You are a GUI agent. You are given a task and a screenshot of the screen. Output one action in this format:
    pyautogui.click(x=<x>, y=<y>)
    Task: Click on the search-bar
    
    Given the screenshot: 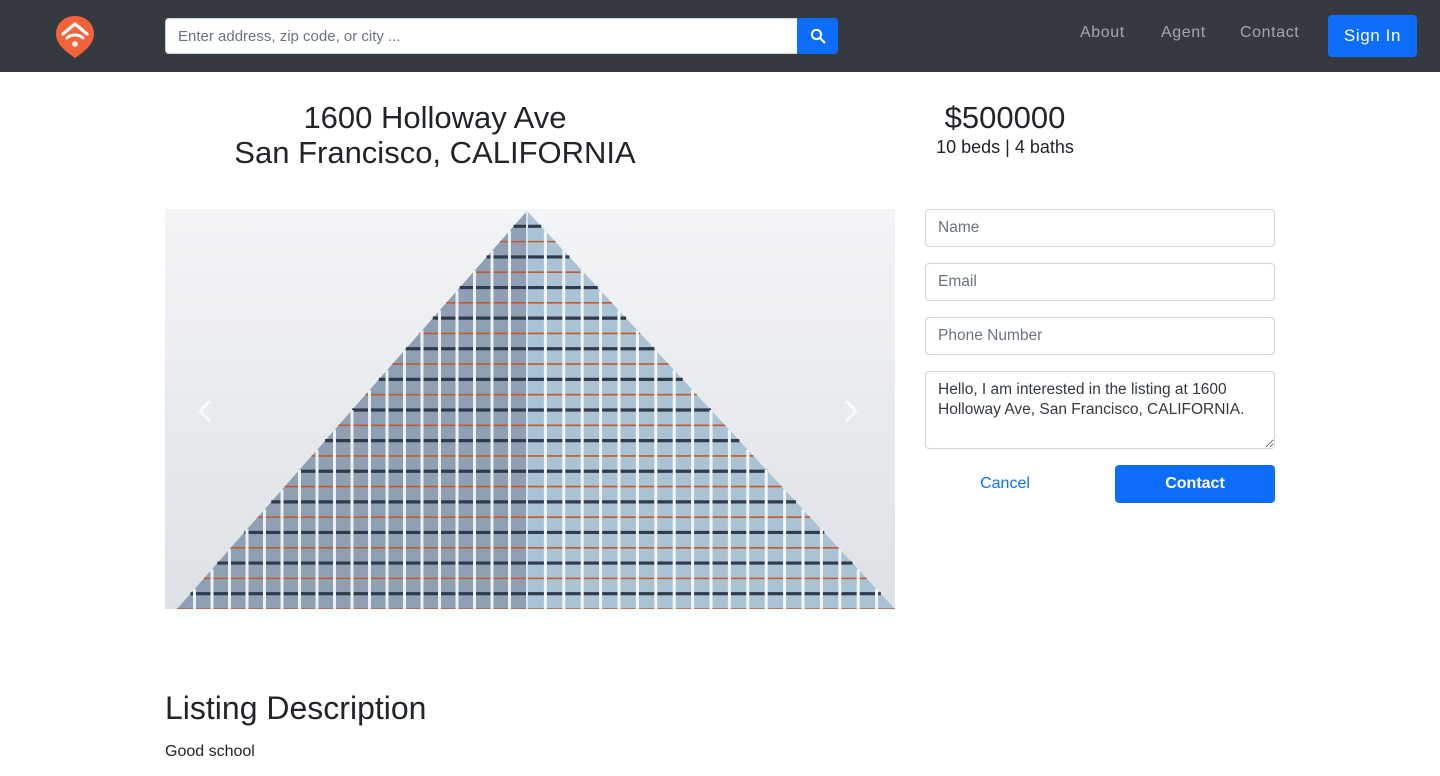 What is the action you would take?
    pyautogui.click(x=501, y=36)
    